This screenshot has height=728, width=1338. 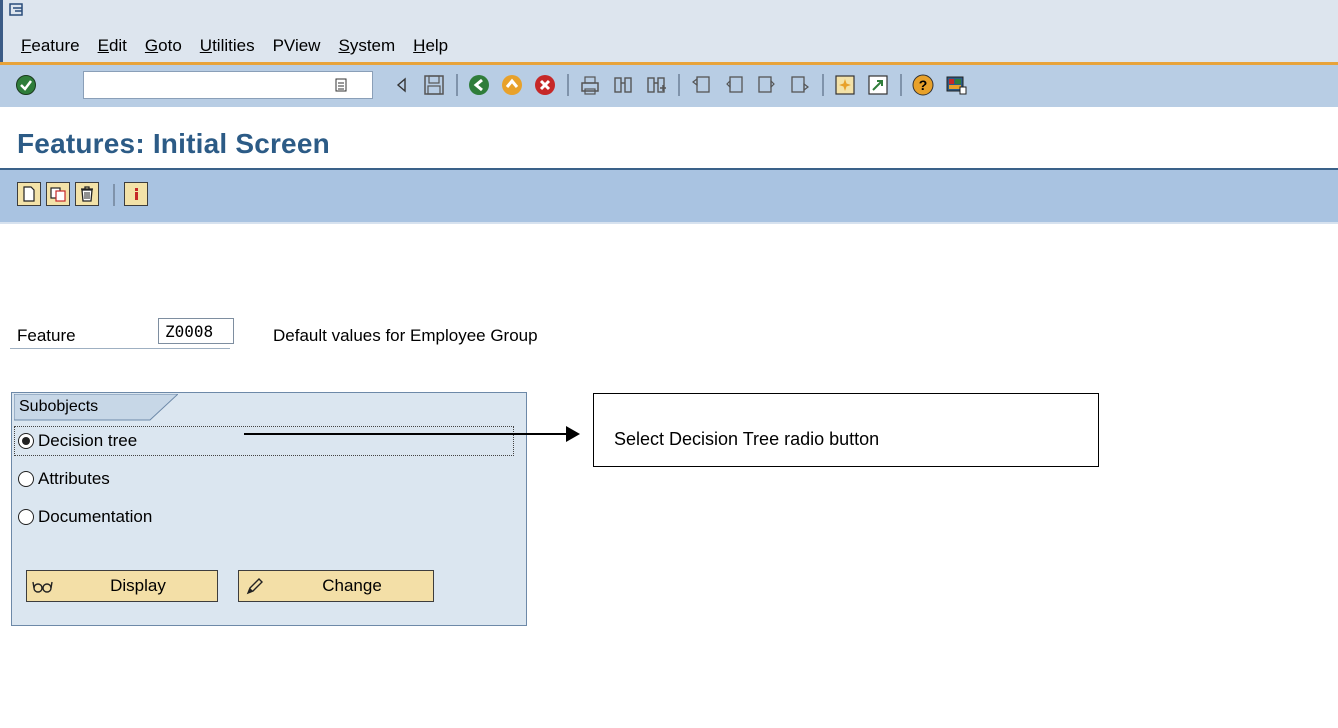 I want to click on find-icon, so click(x=623, y=85).